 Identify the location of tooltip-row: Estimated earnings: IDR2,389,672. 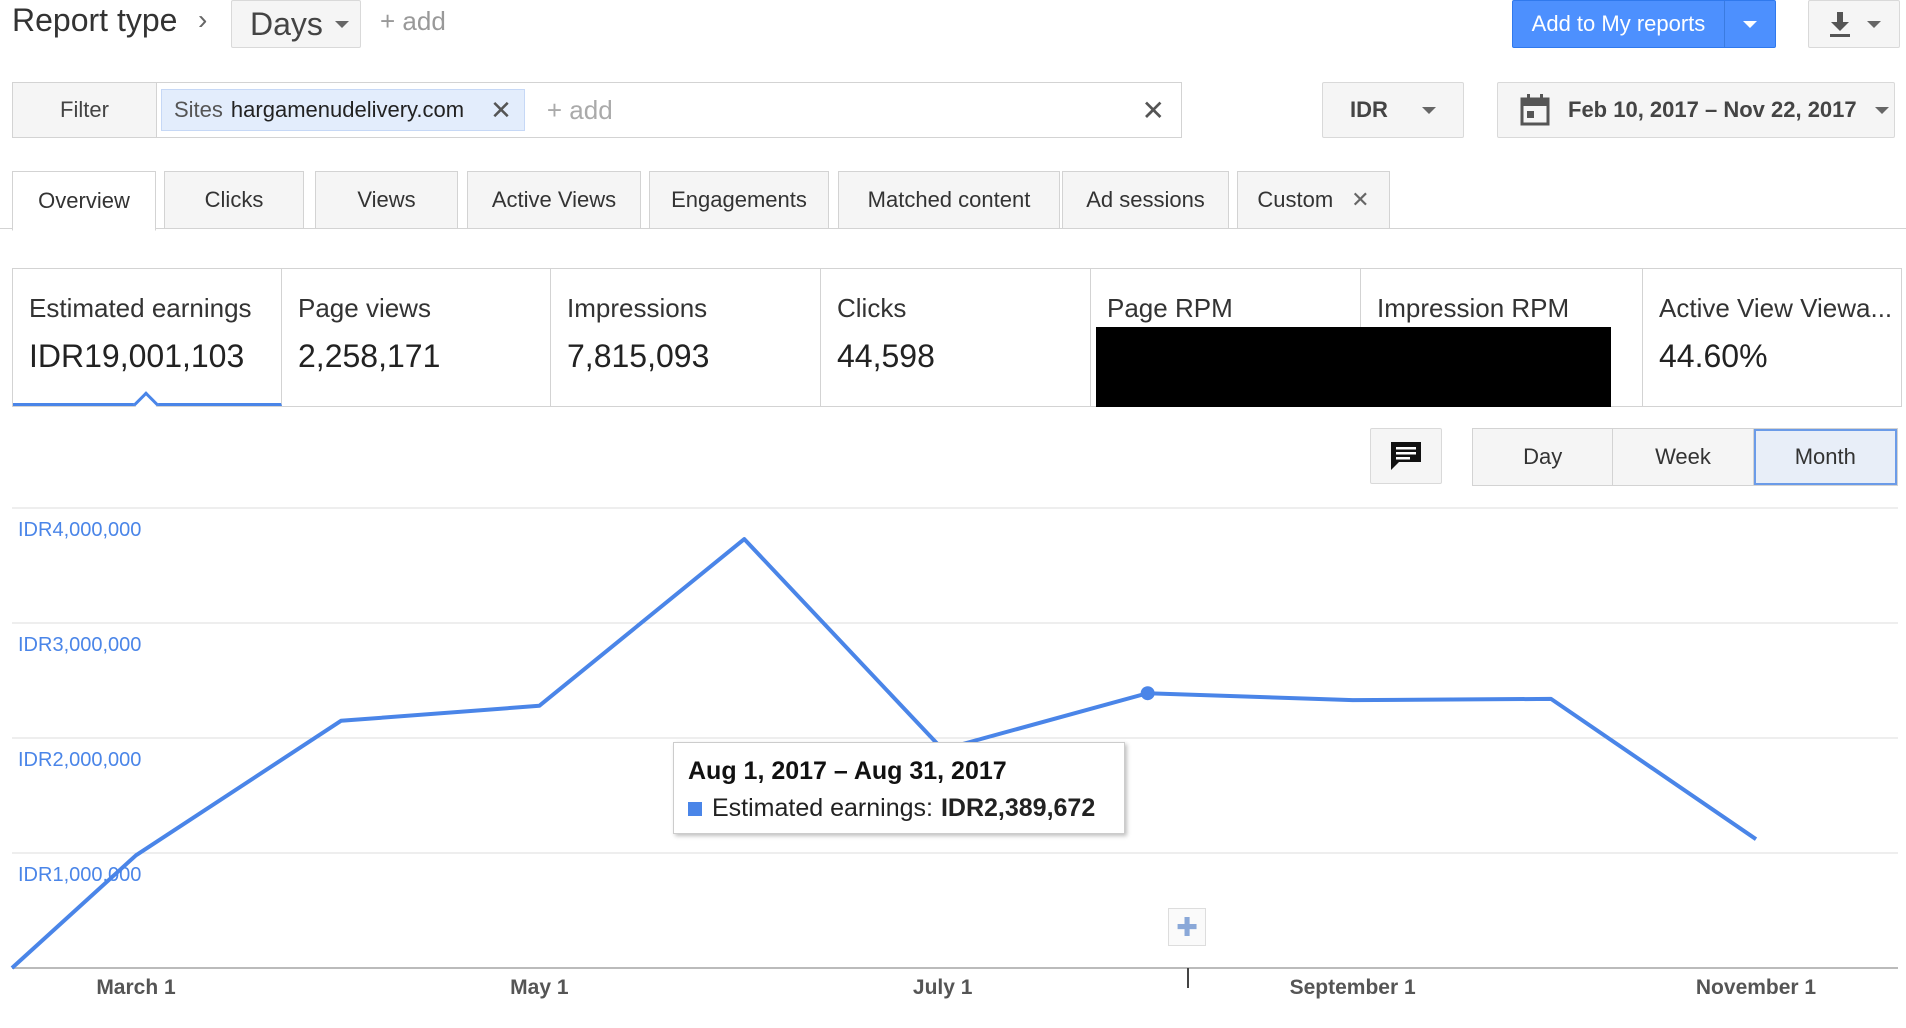
(899, 808).